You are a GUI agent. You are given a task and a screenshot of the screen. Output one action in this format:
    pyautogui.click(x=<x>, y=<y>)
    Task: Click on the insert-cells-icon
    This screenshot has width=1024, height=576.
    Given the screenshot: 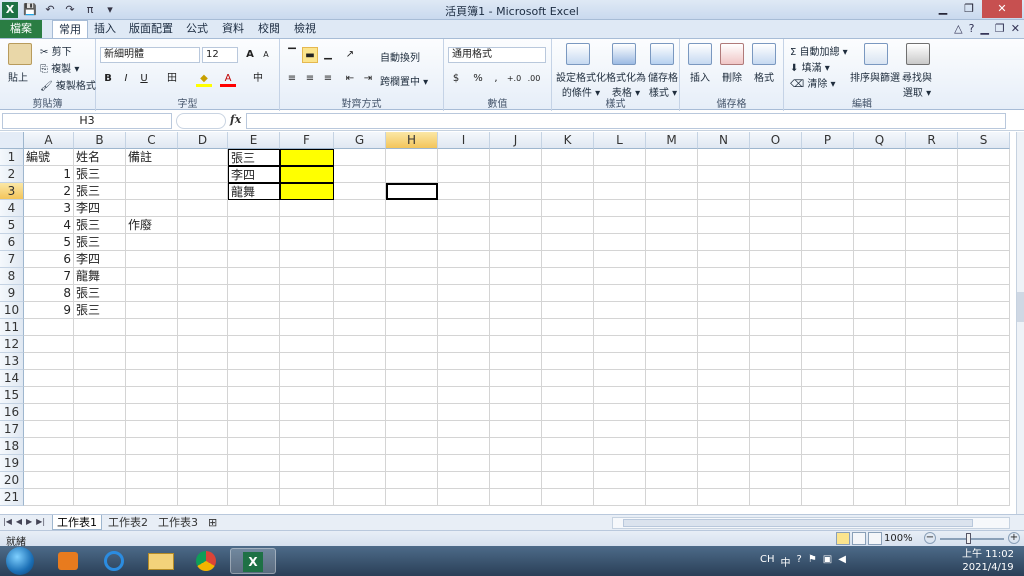 What is the action you would take?
    pyautogui.click(x=700, y=54)
    